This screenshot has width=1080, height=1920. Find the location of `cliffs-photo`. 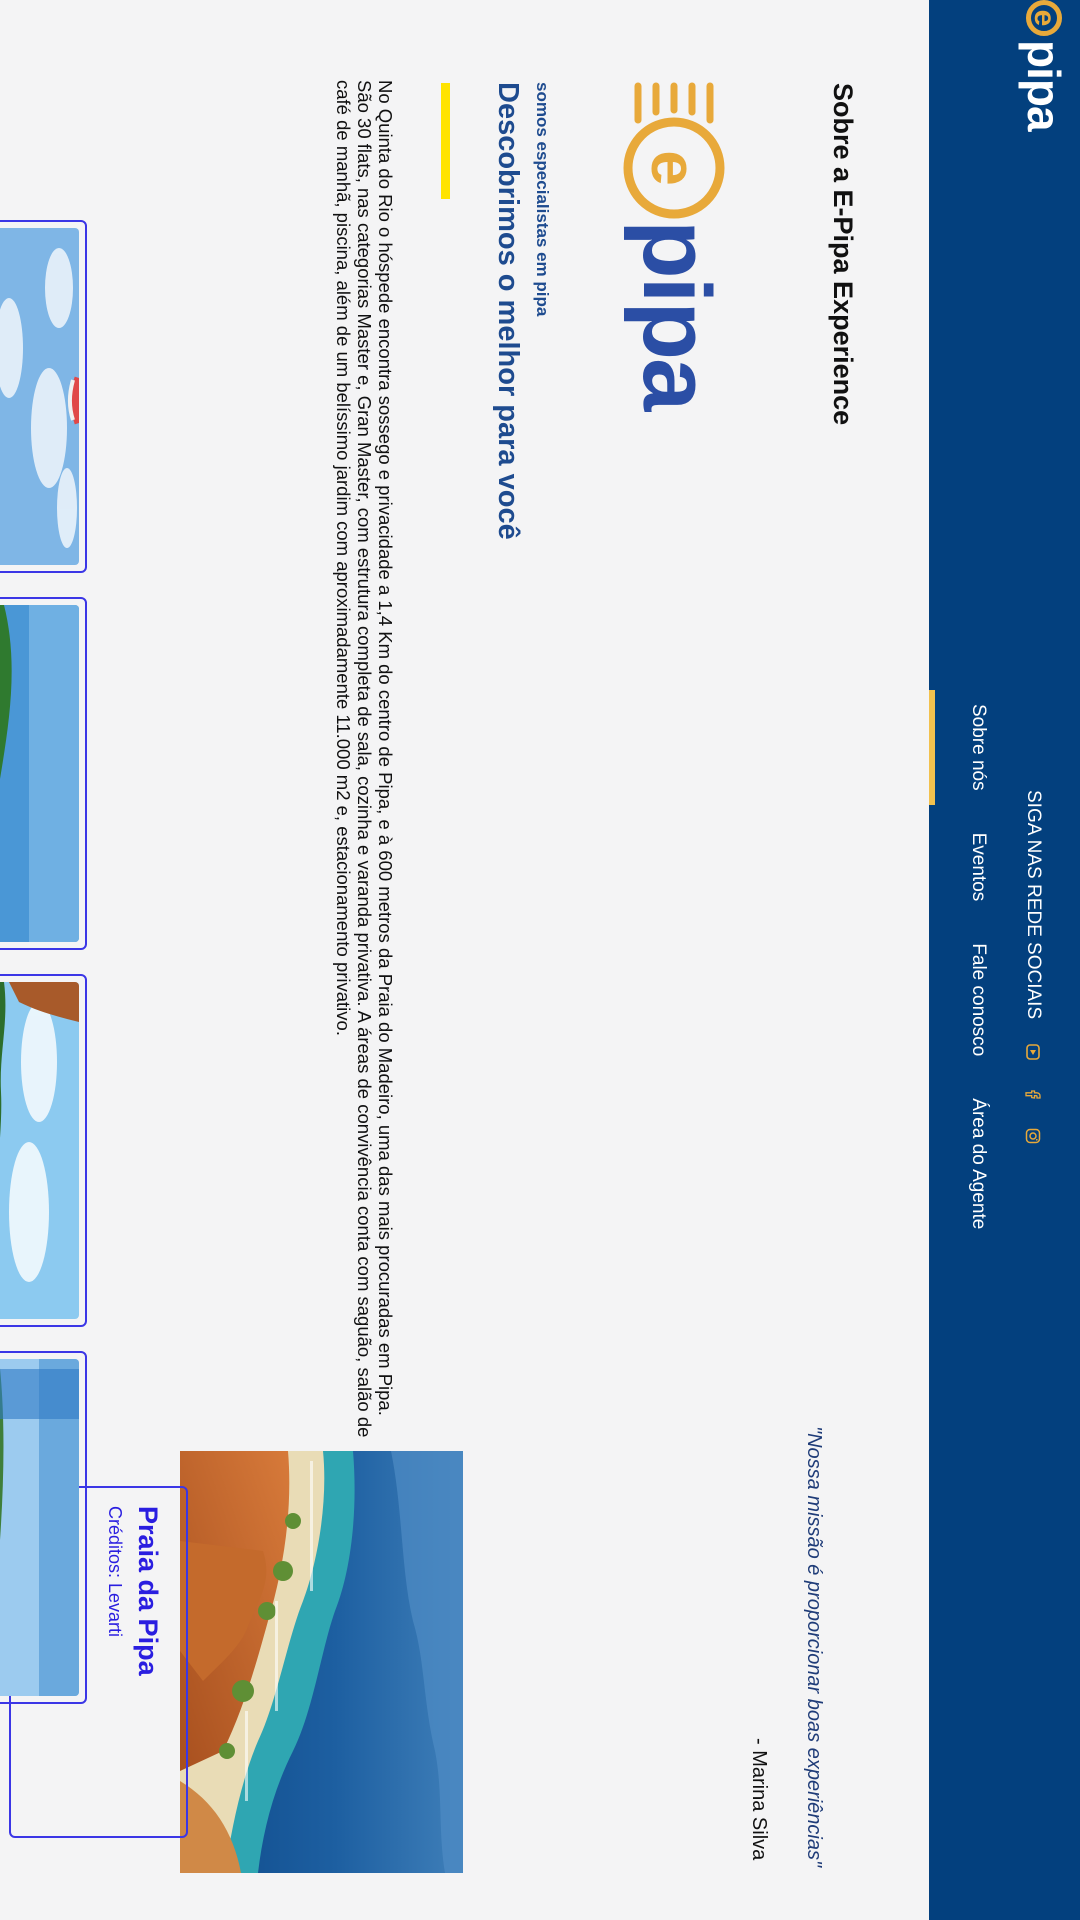

cliffs-photo is located at coordinates (39, 1150).